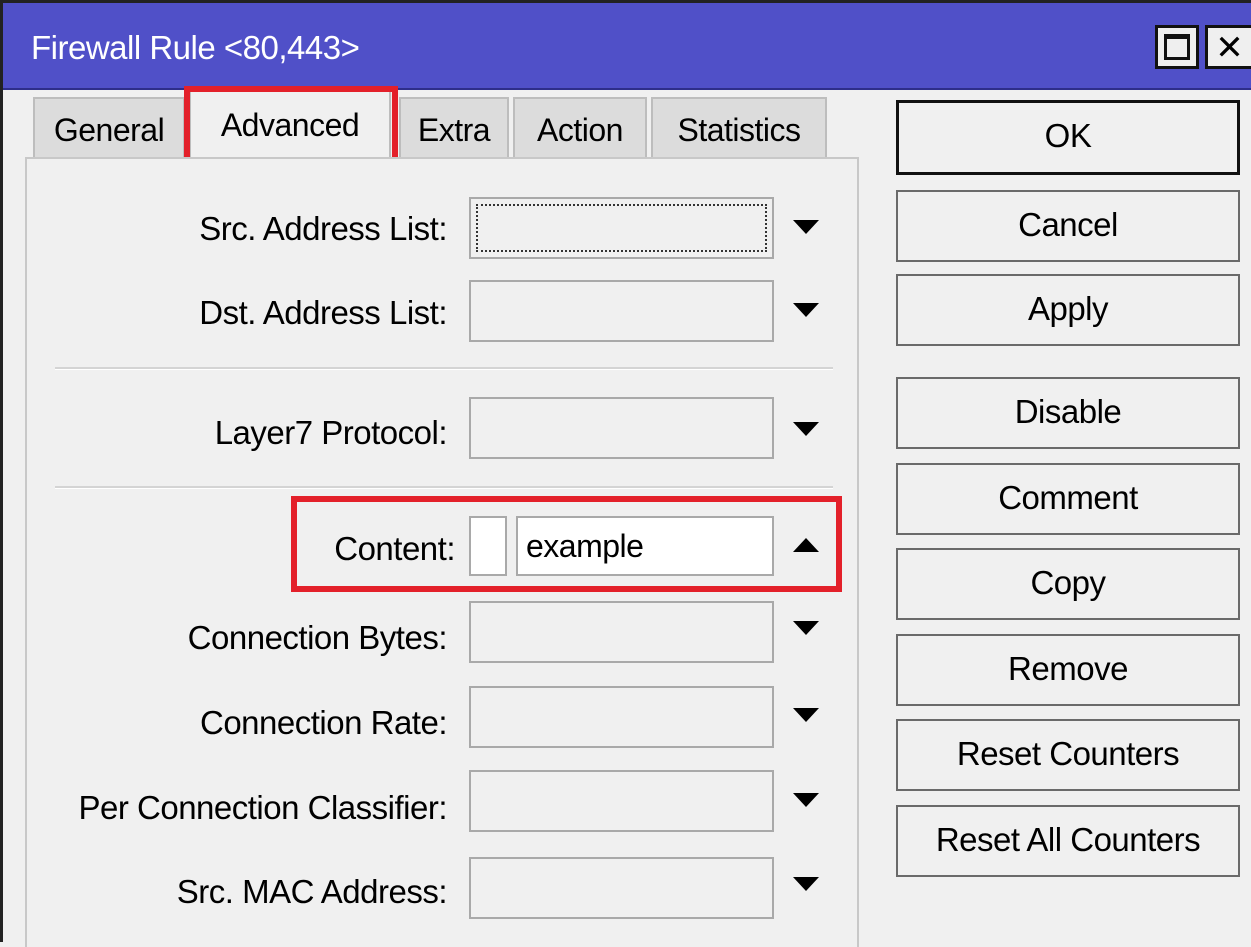 This screenshot has width=1251, height=947. I want to click on connection-rate-dropdown-icon, so click(806, 715).